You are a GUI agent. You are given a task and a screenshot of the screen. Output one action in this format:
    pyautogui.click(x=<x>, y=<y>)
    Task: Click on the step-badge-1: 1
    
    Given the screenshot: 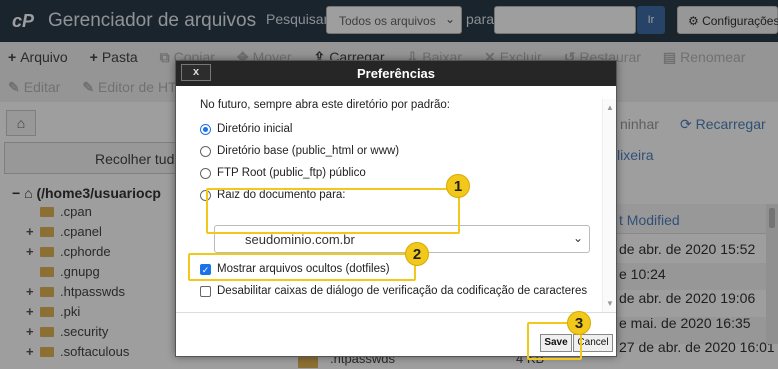 What is the action you would take?
    pyautogui.click(x=458, y=186)
    